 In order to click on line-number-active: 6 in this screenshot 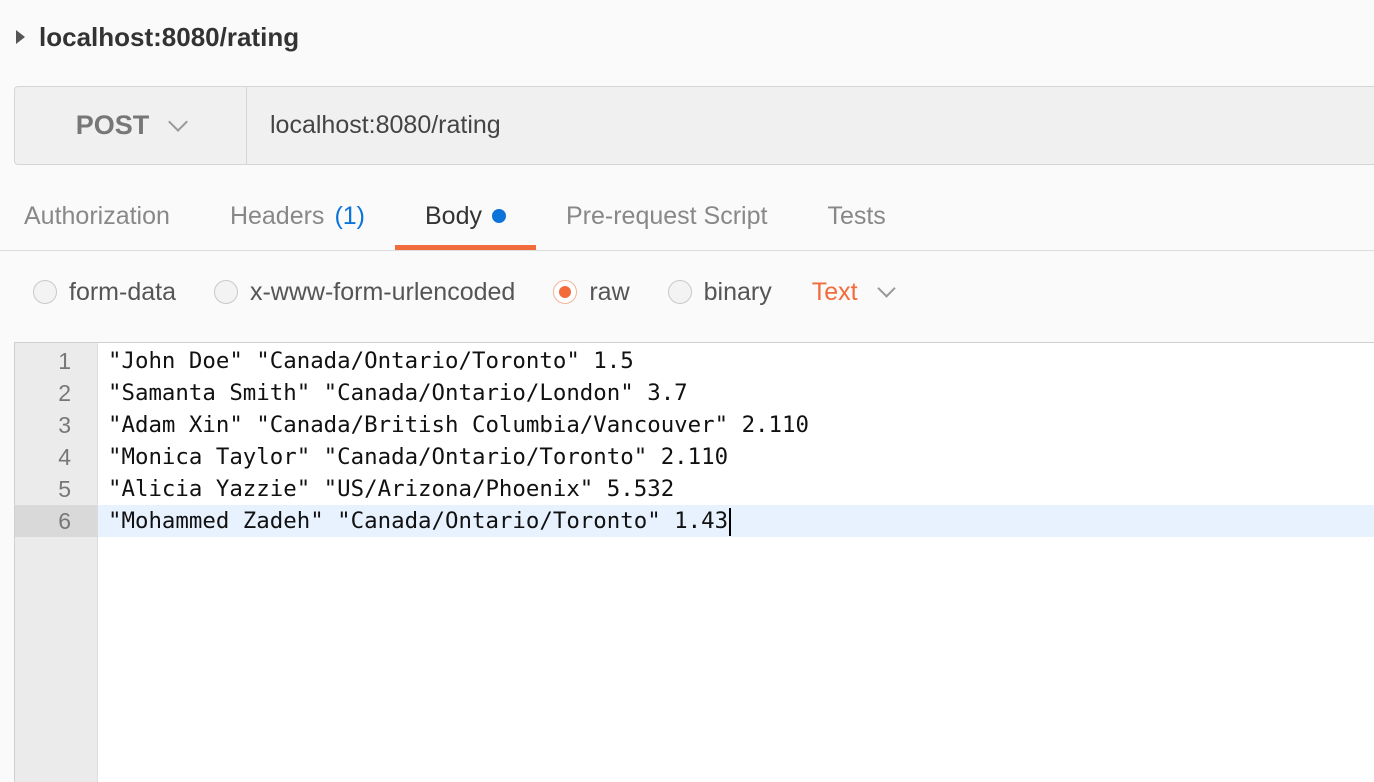, I will do `click(56, 521)`.